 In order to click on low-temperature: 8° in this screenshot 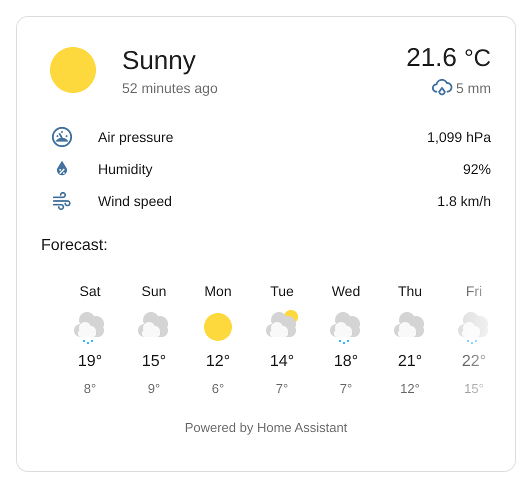, I will do `click(90, 388)`.